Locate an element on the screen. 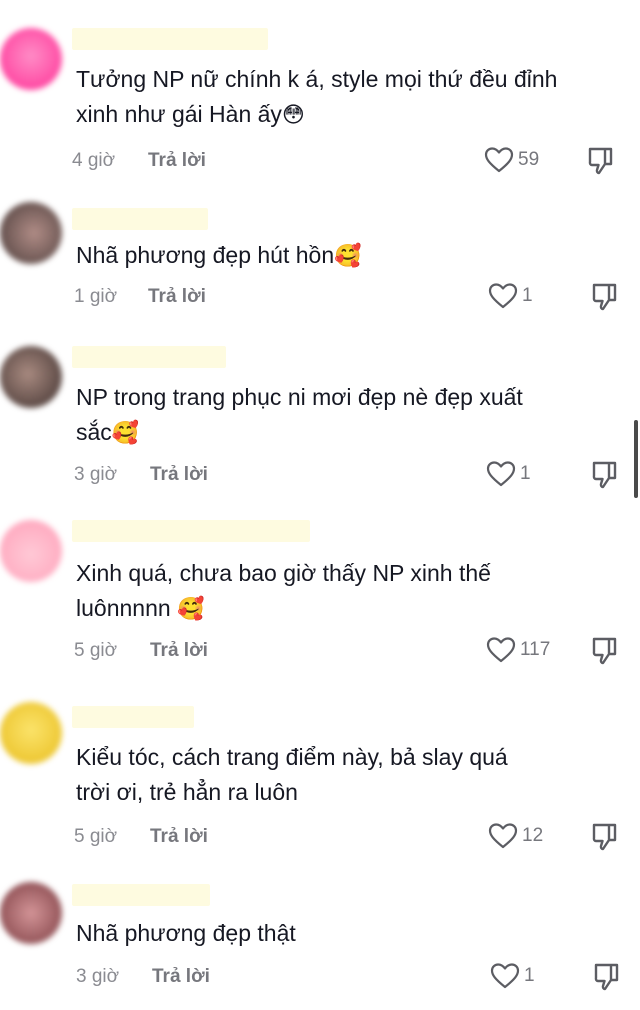  like-count: 12 is located at coordinates (533, 835).